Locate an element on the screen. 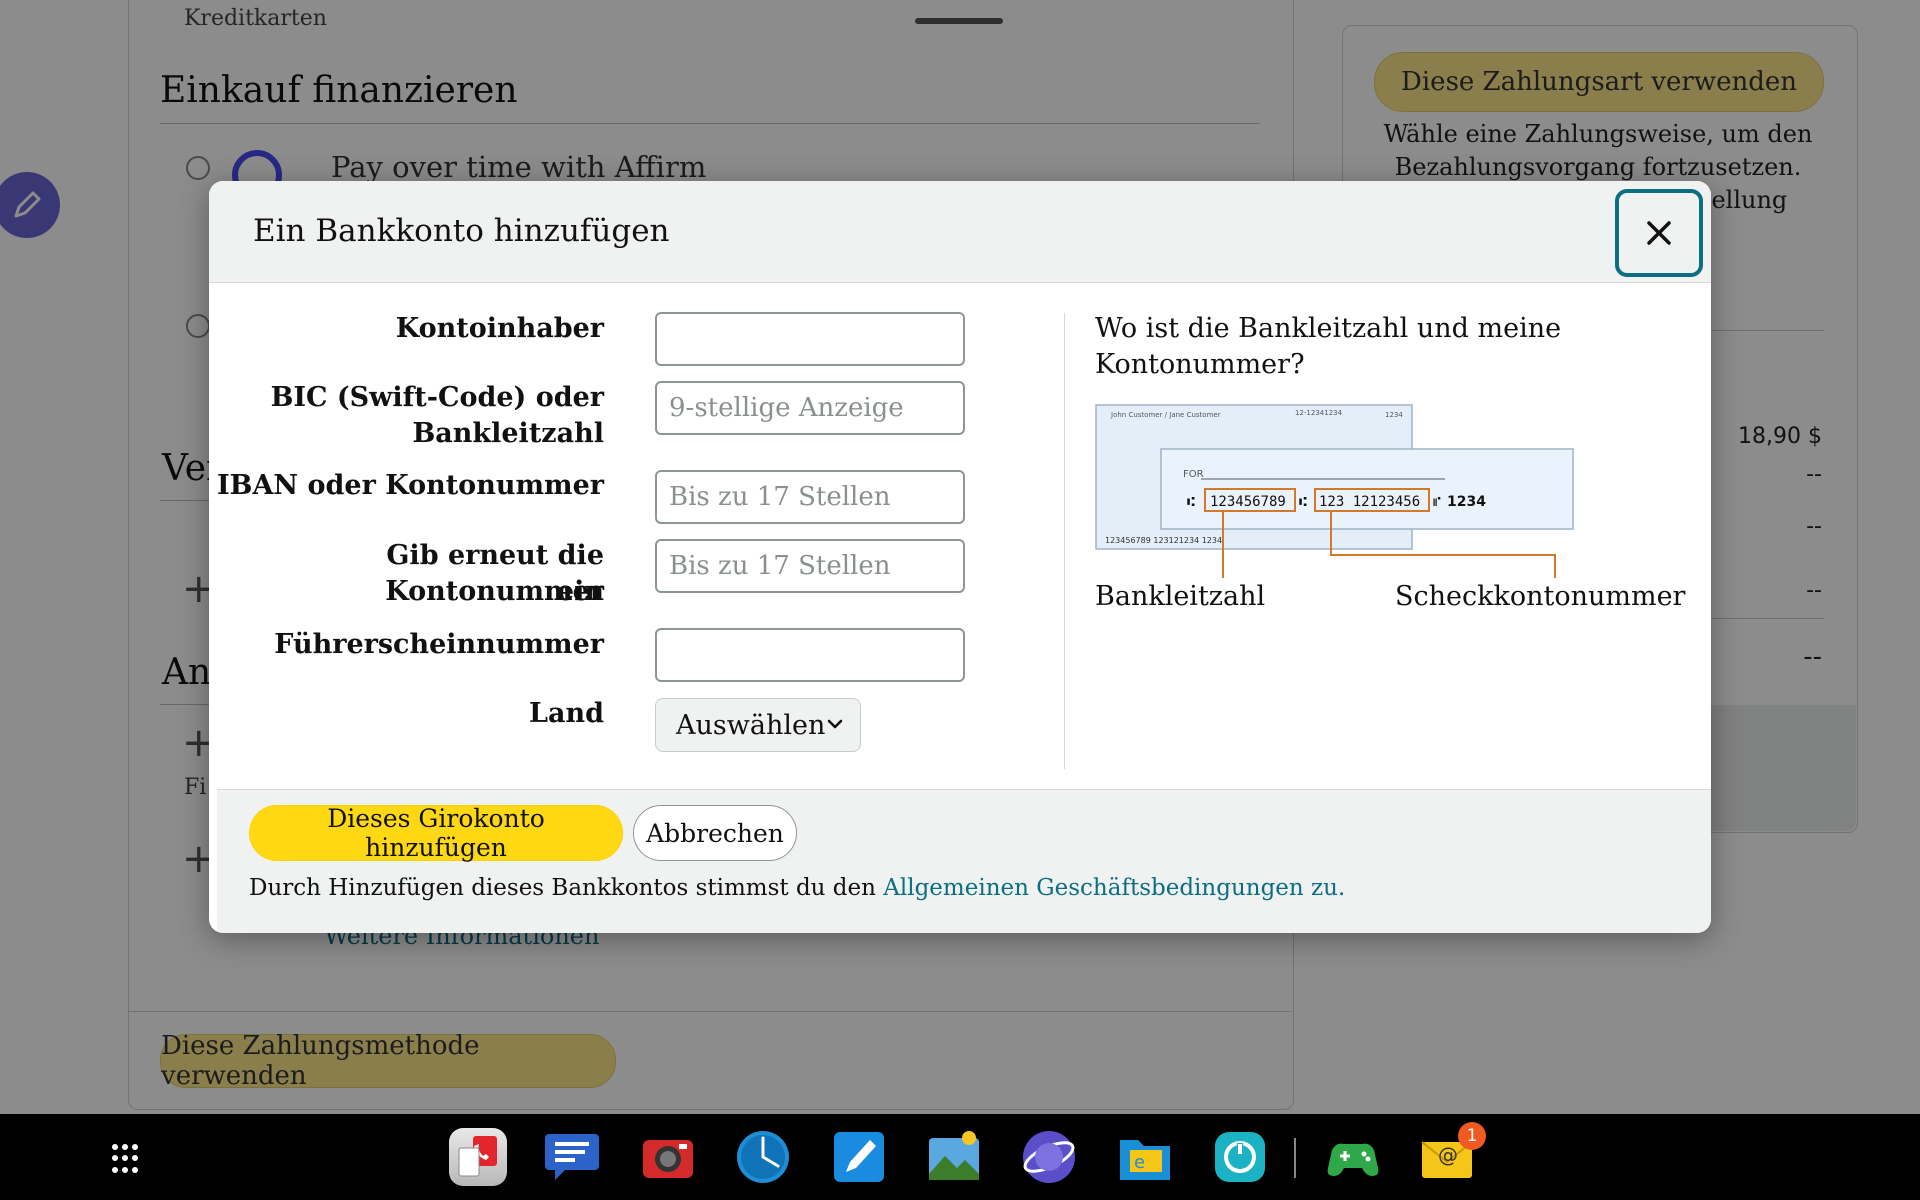 This screenshot has width=1920, height=1200. bic-input is located at coordinates (810, 408).